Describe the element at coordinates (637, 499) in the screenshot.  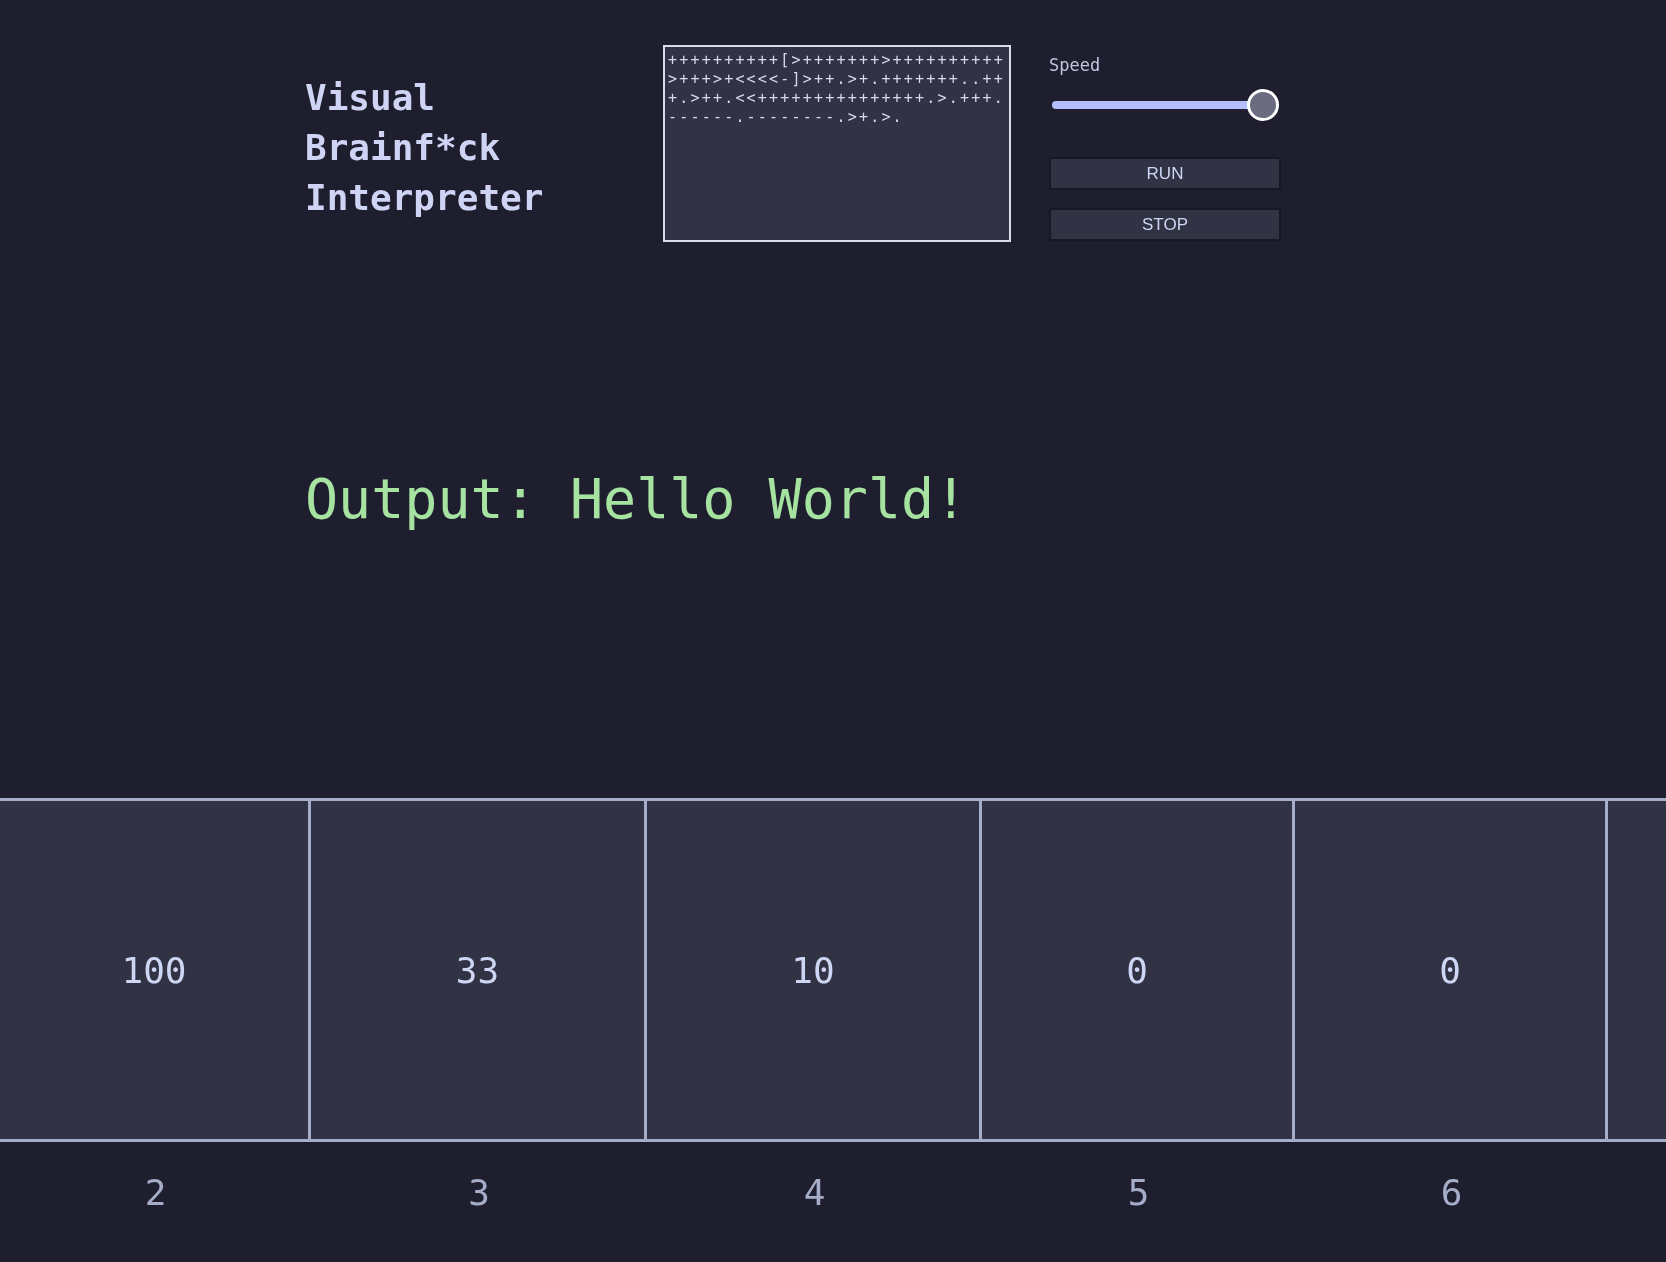
I see `output-text: Output: Hello World!` at that location.